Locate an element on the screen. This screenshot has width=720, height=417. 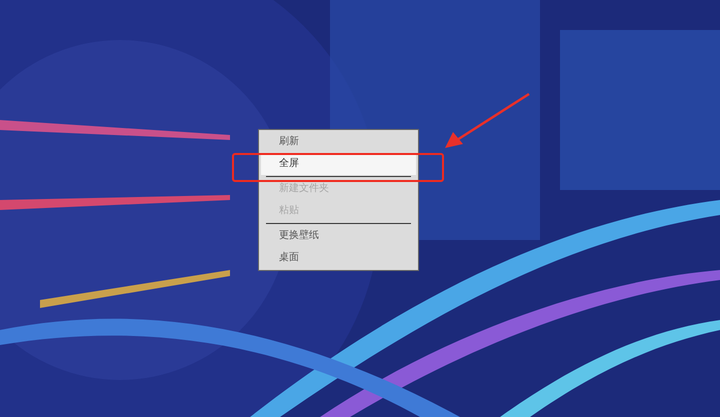
menu-item: 更换壁纸 is located at coordinates (338, 236).